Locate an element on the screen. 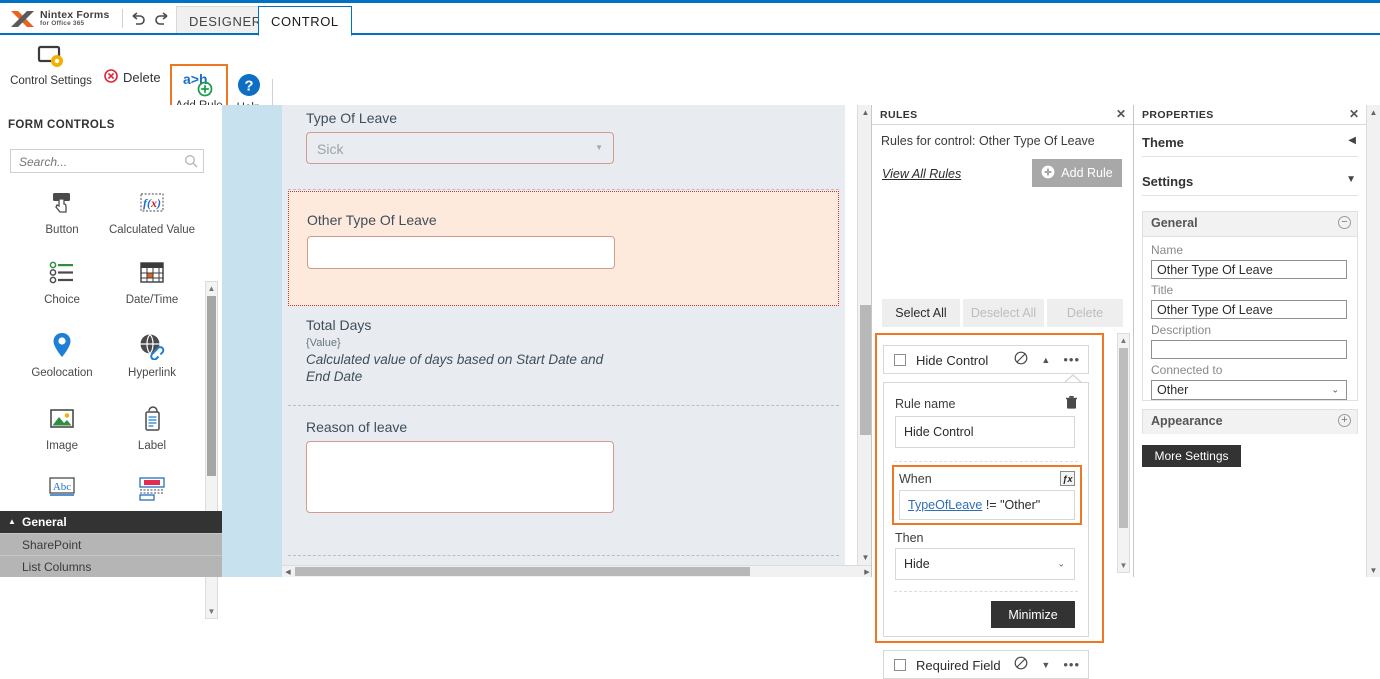 This screenshot has width=1380, height=679. view-all-rules-link: View All Rules is located at coordinates (921, 174).